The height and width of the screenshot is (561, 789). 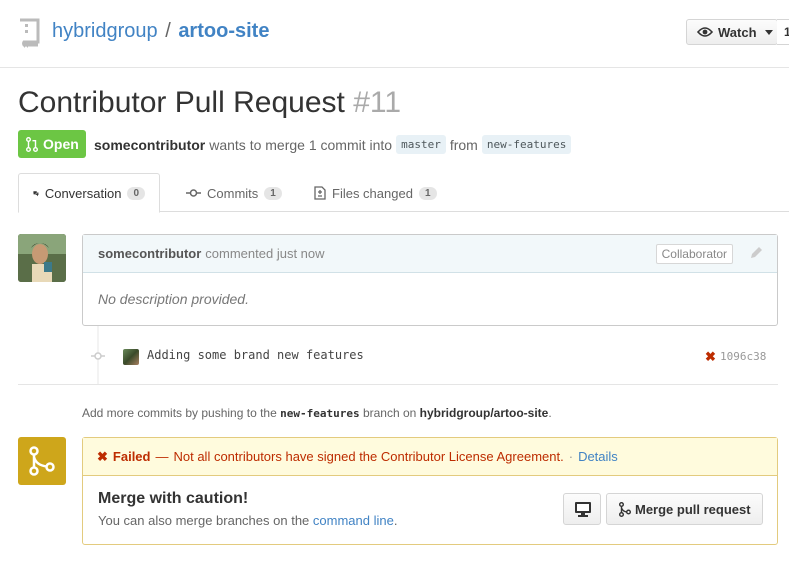 I want to click on pr-from-text: from, so click(x=463, y=144).